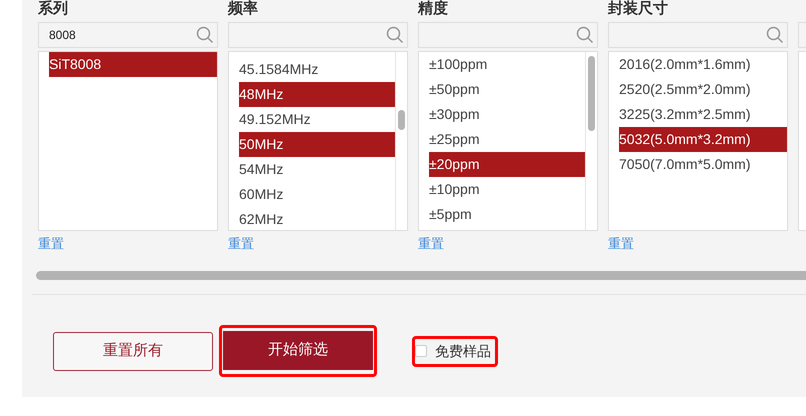 The image size is (806, 416). Describe the element at coordinates (317, 69) in the screenshot. I see `option-item: 45.1584MHz` at that location.